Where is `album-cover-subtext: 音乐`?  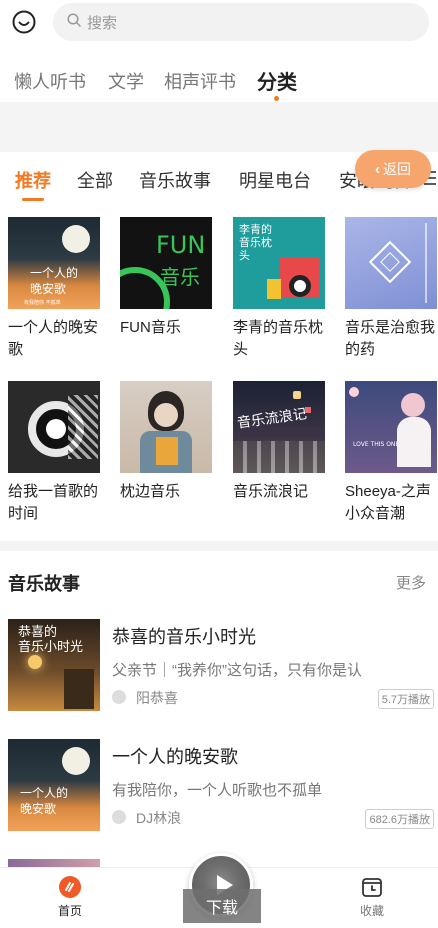 album-cover-subtext: 音乐 is located at coordinates (180, 277).